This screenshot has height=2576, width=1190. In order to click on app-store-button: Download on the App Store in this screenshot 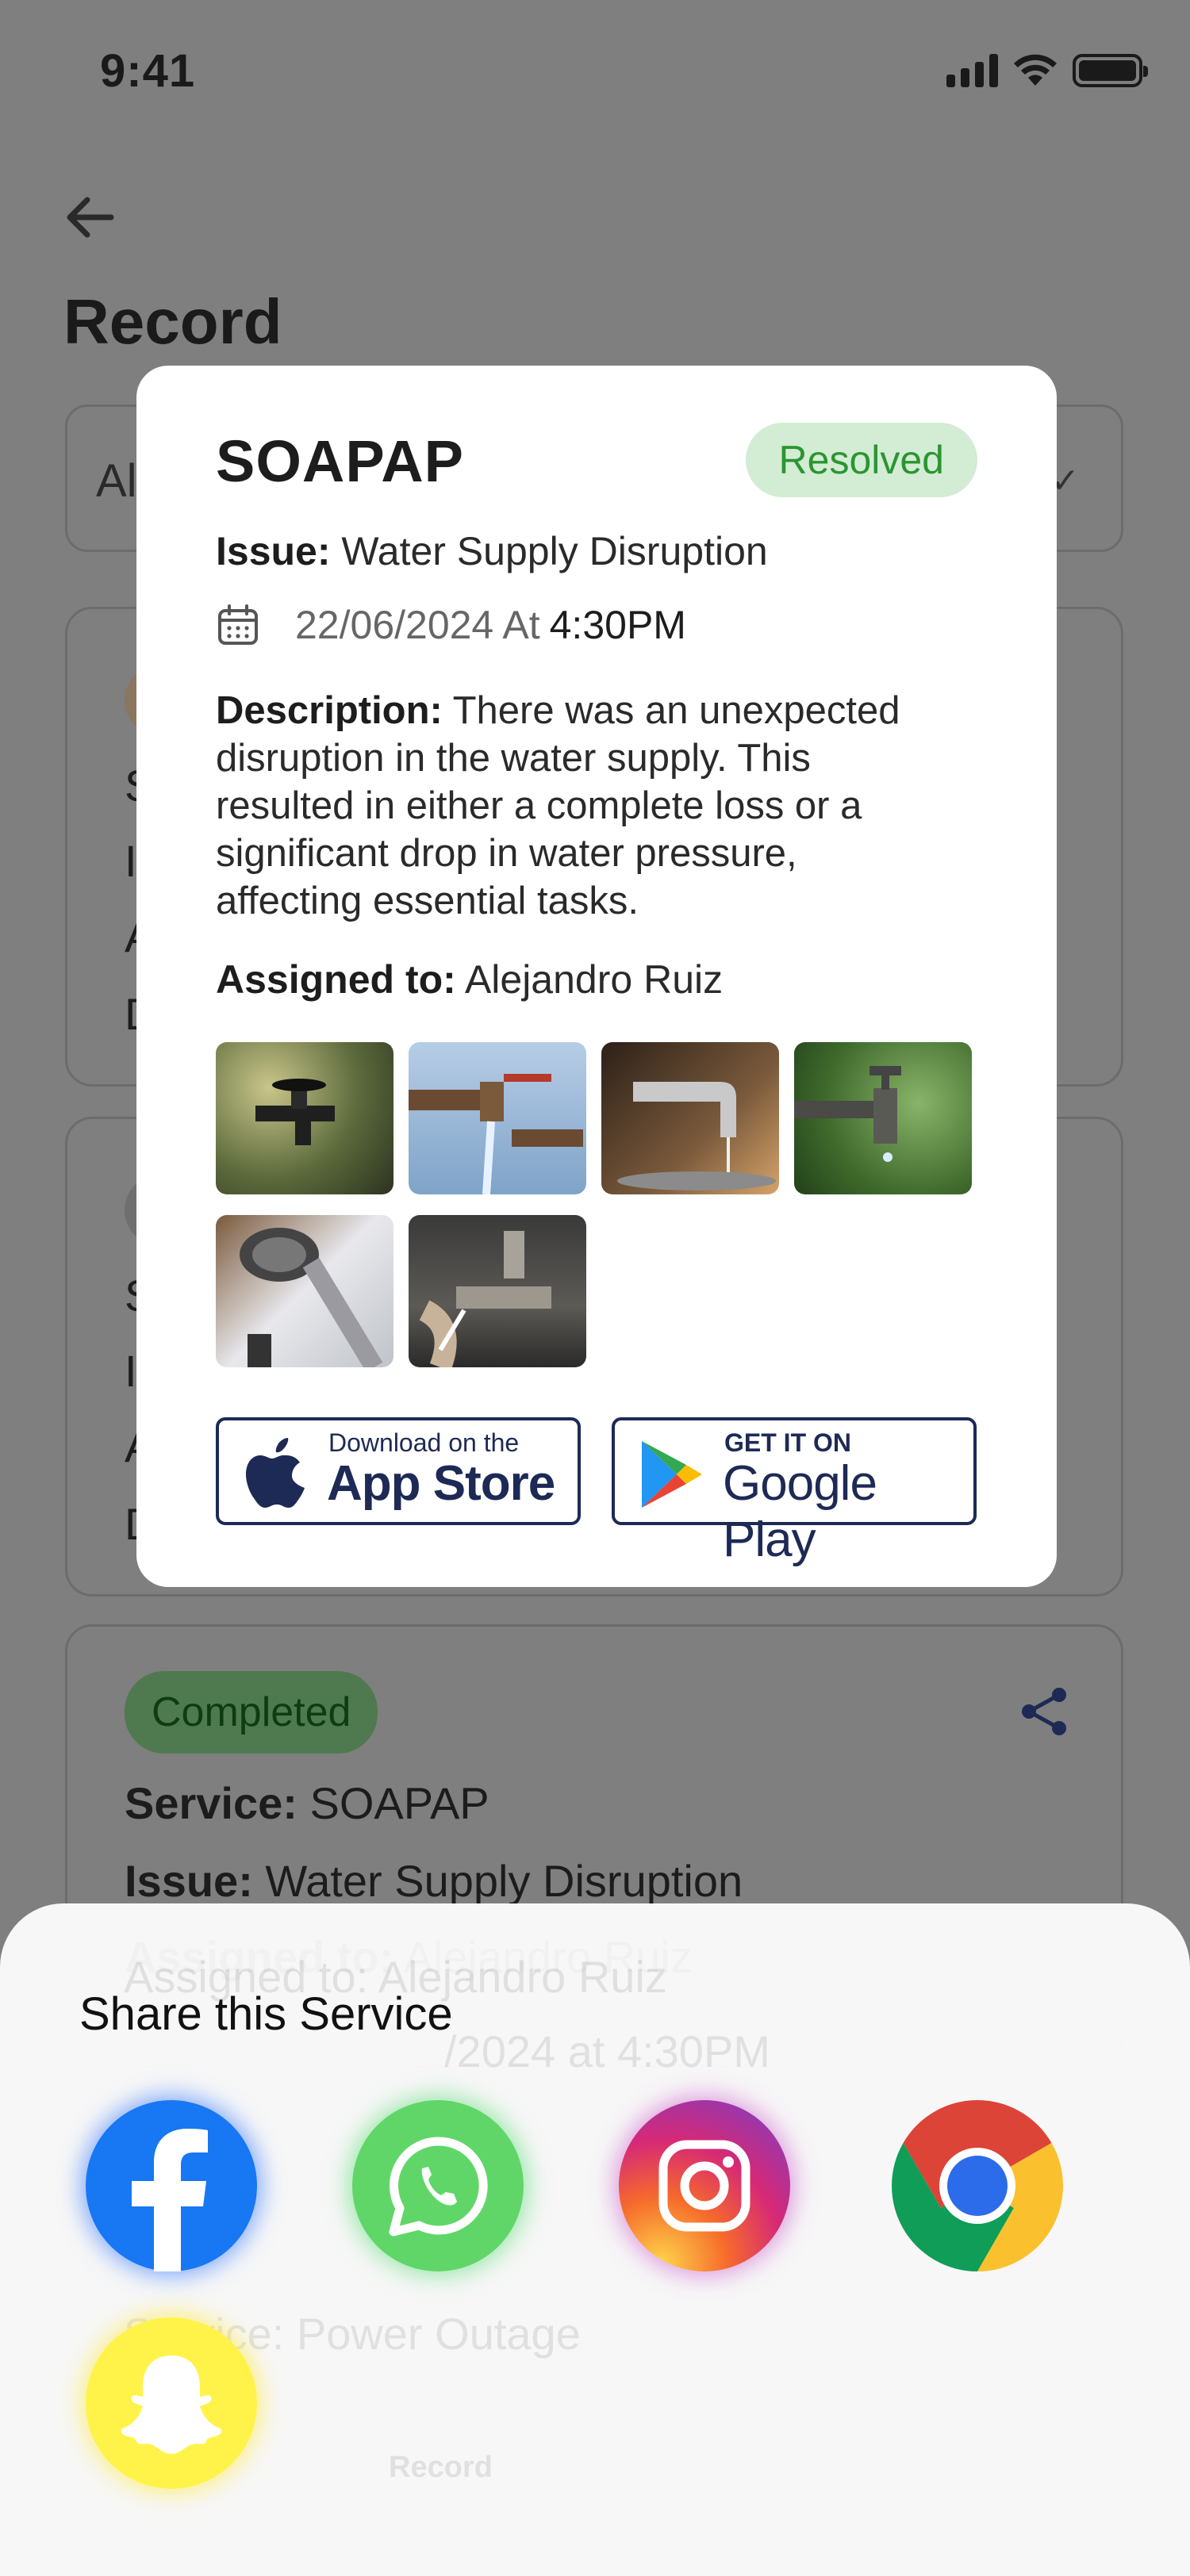, I will do `click(398, 1471)`.